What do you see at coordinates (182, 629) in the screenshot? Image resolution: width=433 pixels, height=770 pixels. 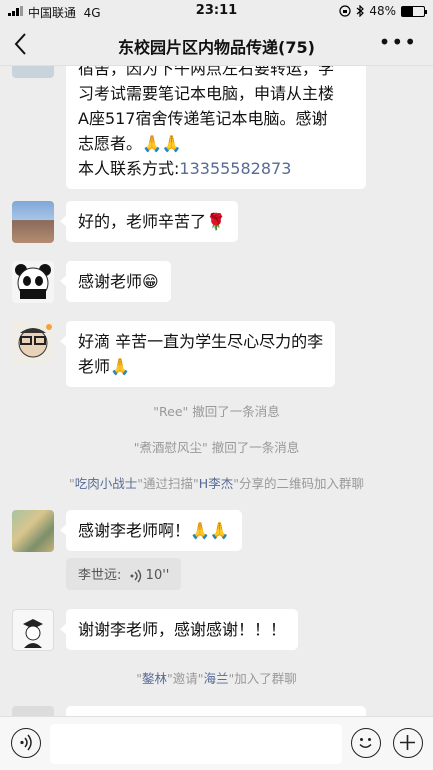 I see `message-text: 谢谢李老师，感谢感谢！！！` at bounding box center [182, 629].